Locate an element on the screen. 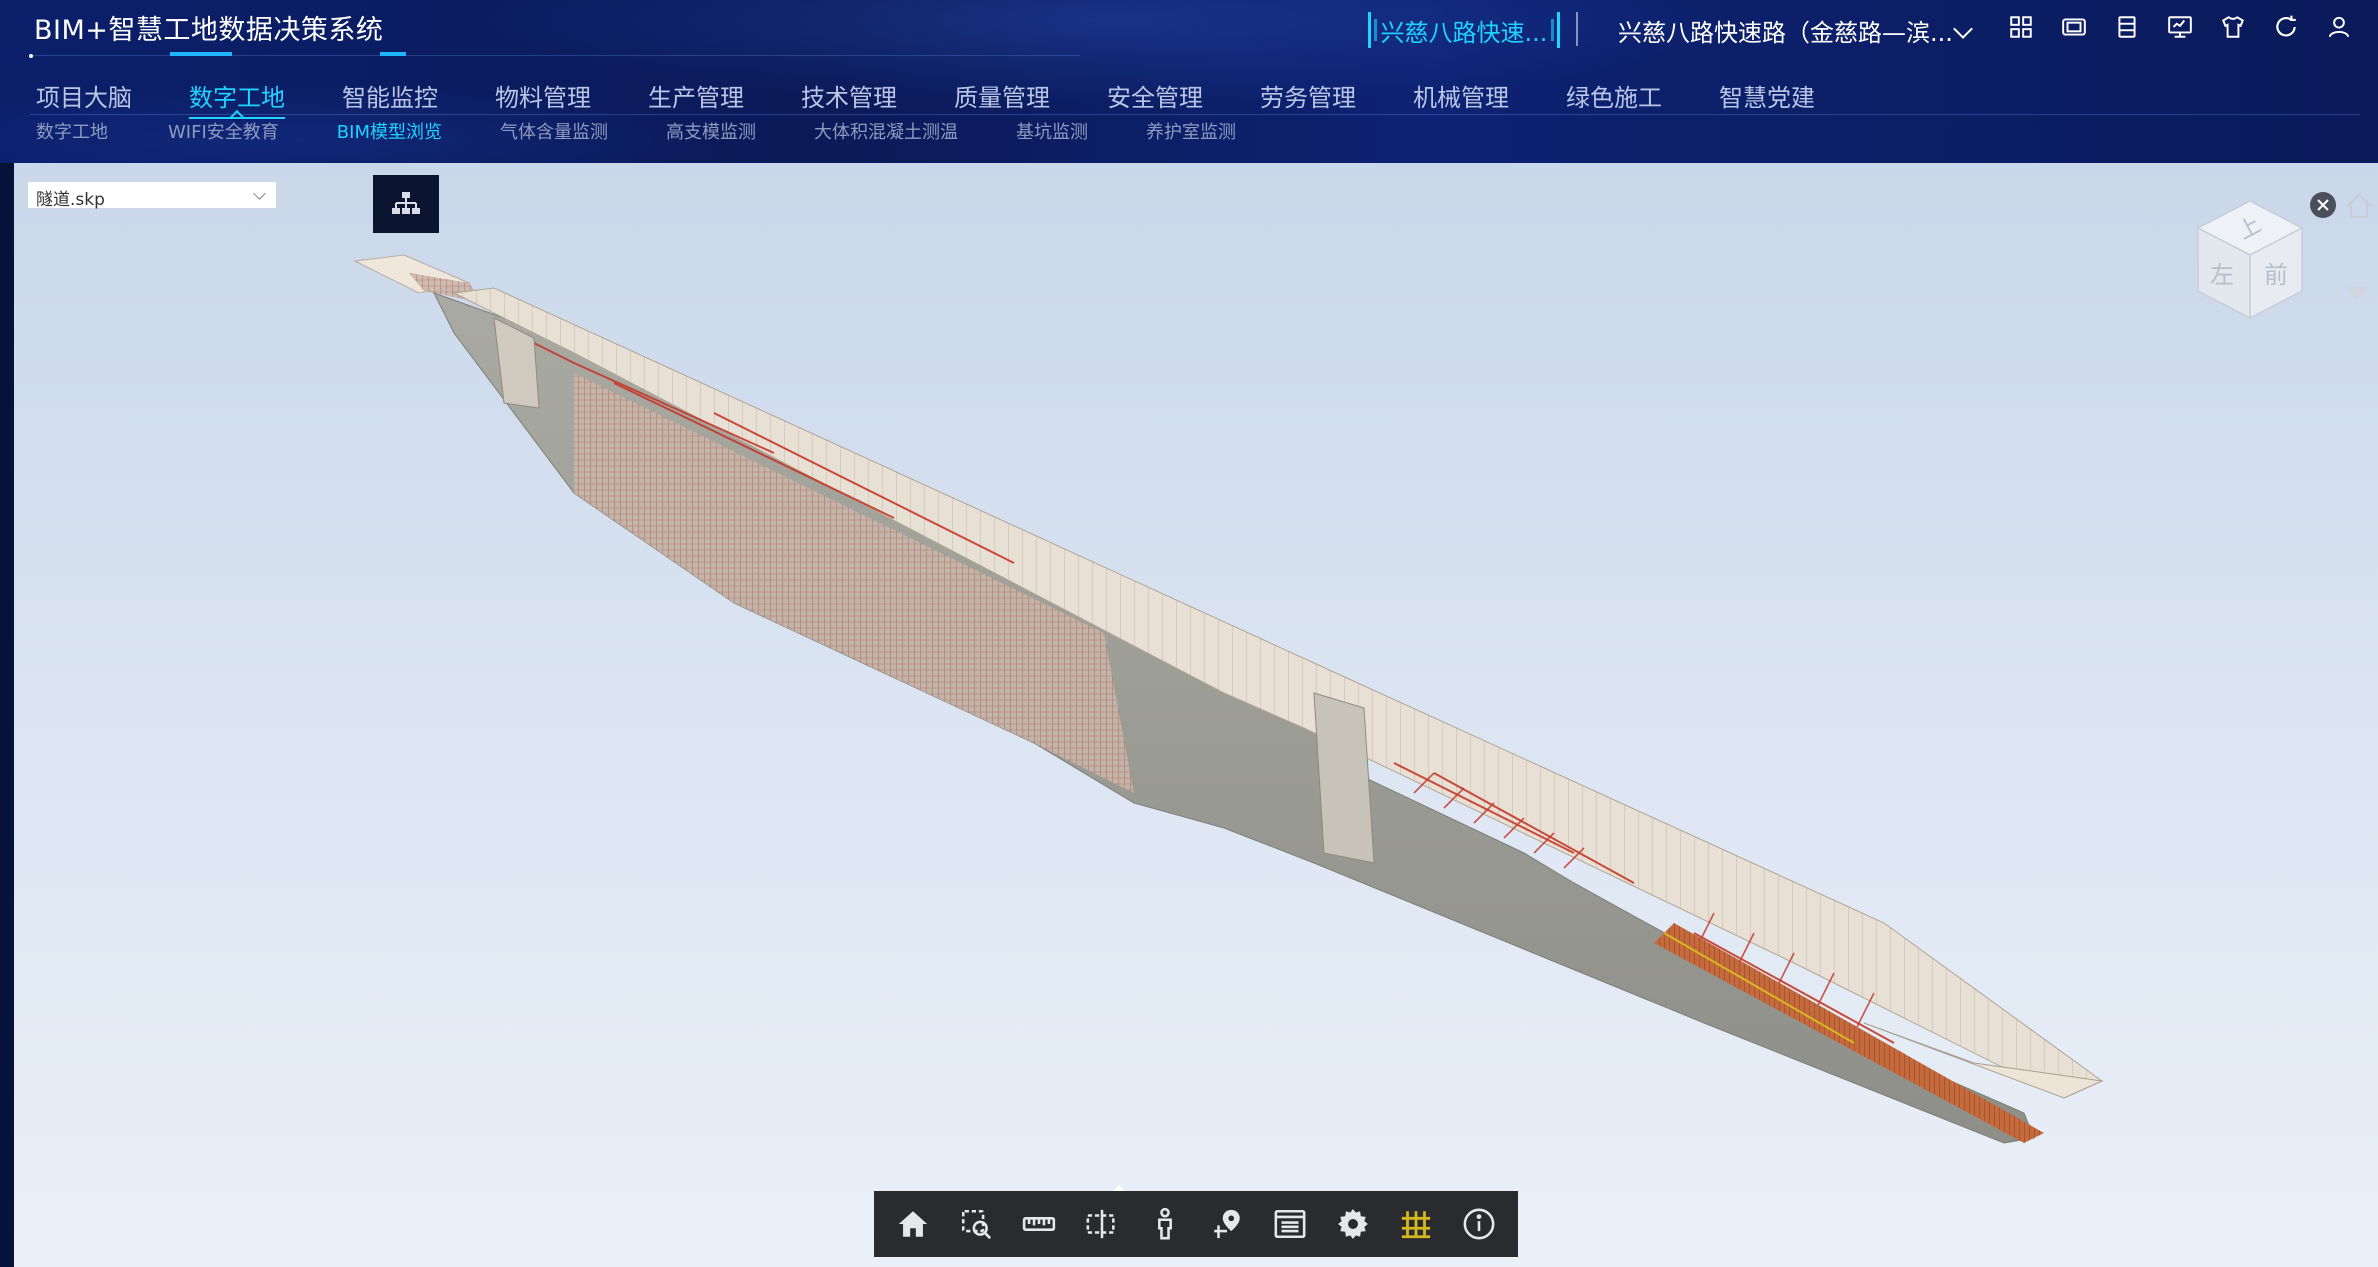  model-tree-button is located at coordinates (406, 204).